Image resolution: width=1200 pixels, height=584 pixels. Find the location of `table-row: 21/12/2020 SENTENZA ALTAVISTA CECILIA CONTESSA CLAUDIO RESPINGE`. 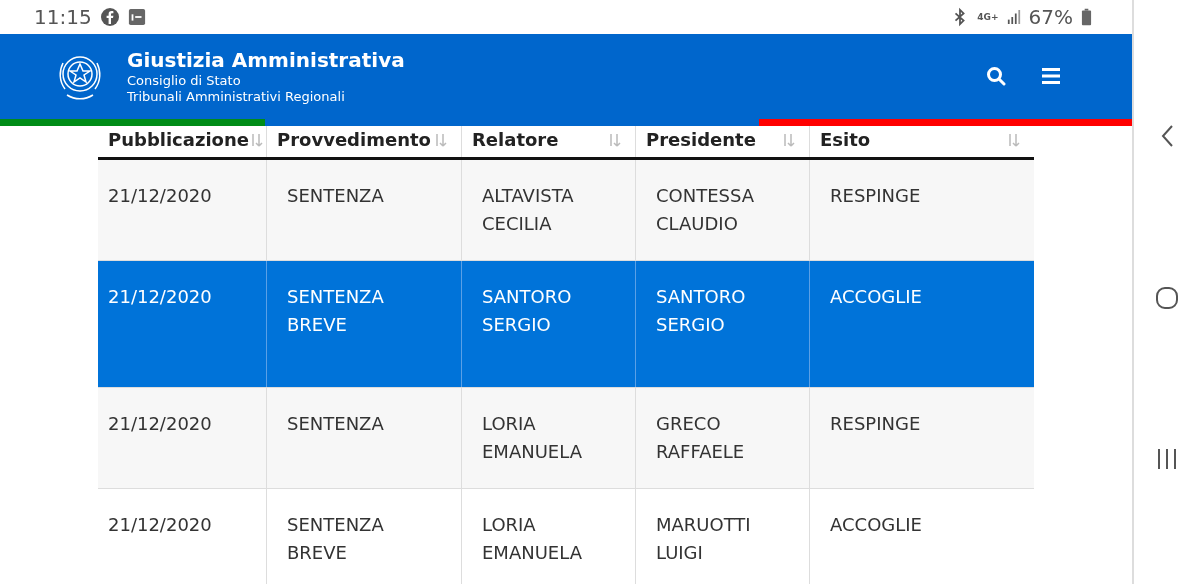

table-row: 21/12/2020 SENTENZA ALTAVISTA CECILIA CONTESSA CLAUDIO RESPINGE is located at coordinates (566, 210).